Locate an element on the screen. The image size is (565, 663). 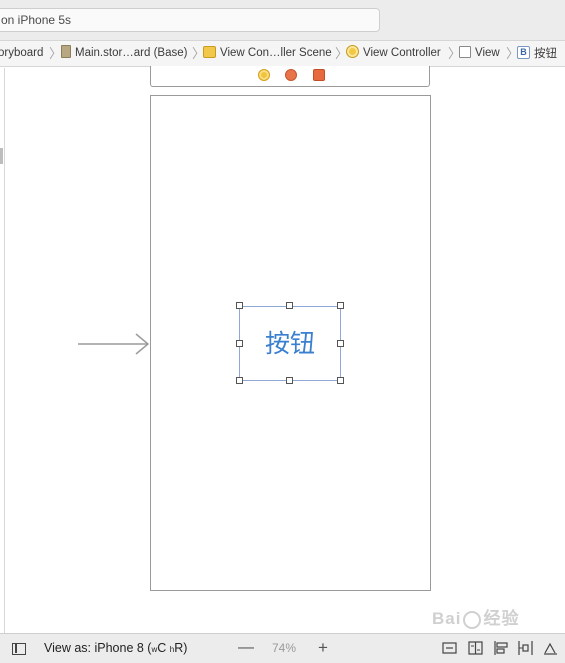
panel-resize-handle is located at coordinates (1, 156).